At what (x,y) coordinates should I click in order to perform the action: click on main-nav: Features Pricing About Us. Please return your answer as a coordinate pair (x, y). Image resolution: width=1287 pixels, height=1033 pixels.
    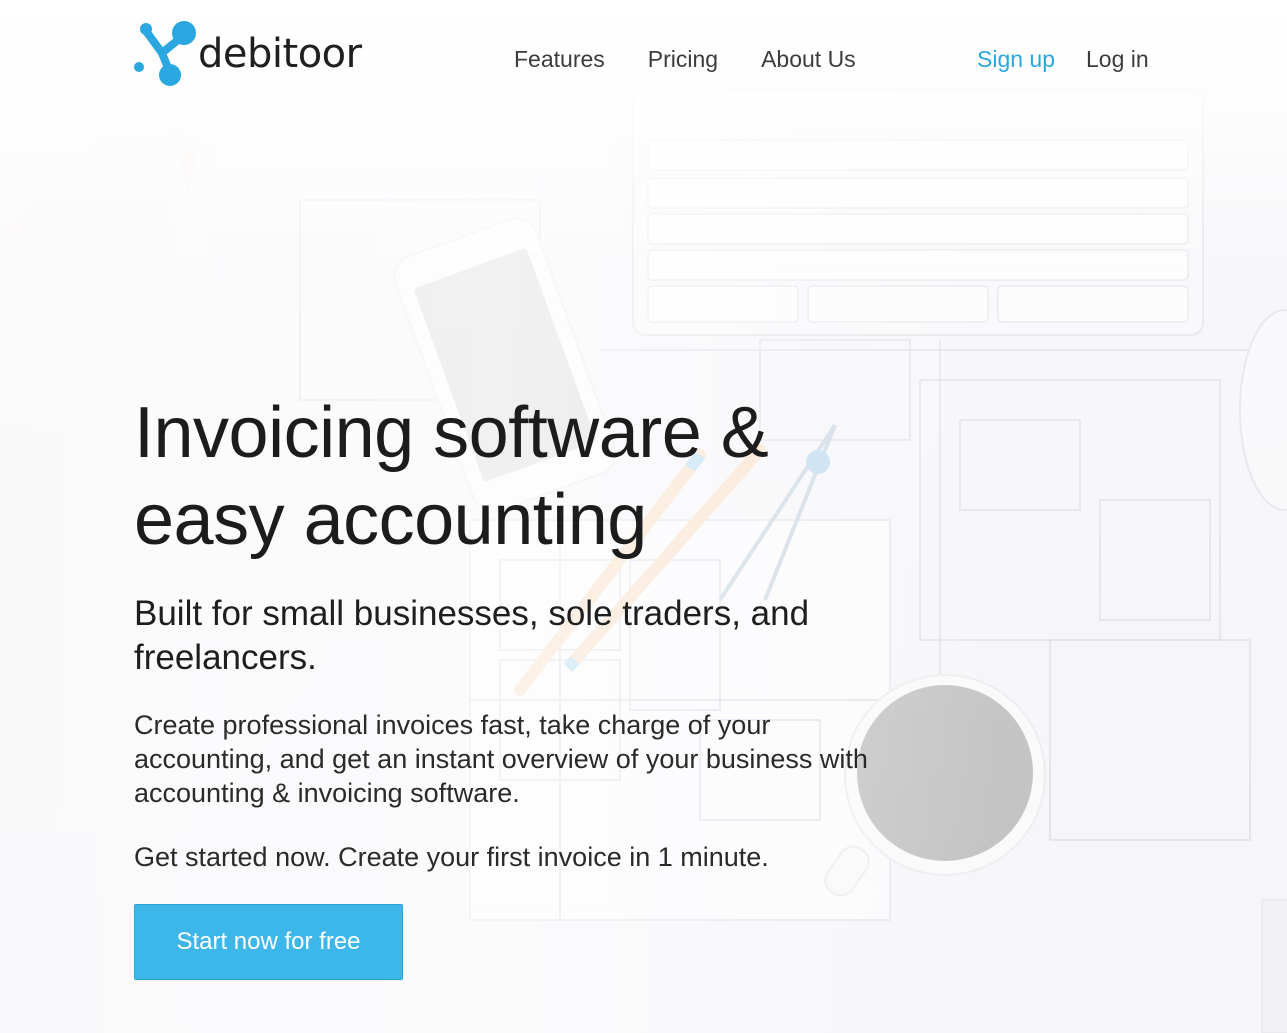
    Looking at the image, I should click on (706, 59).